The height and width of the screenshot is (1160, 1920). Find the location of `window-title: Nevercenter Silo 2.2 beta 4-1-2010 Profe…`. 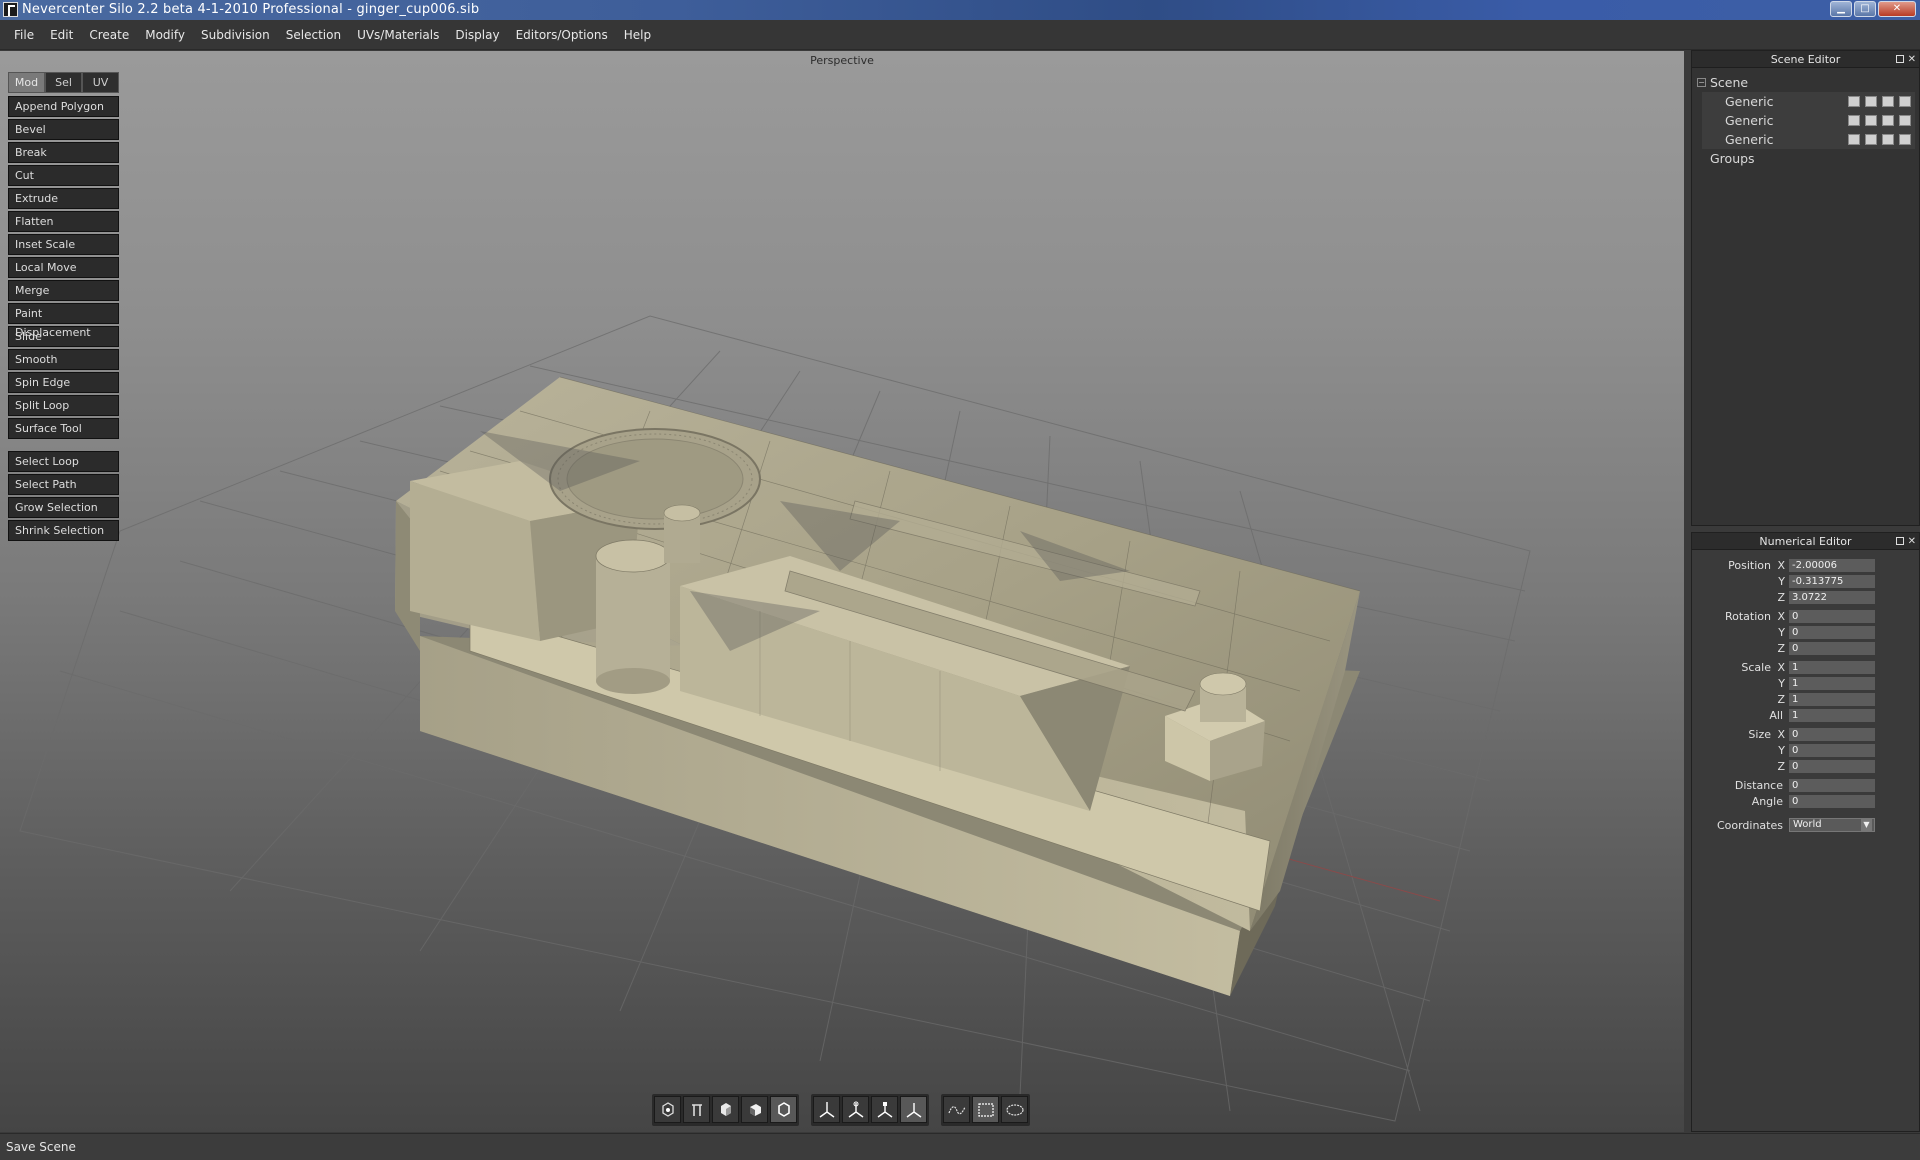

window-title: Nevercenter Silo 2.2 beta 4-1-2010 Profe… is located at coordinates (251, 9).